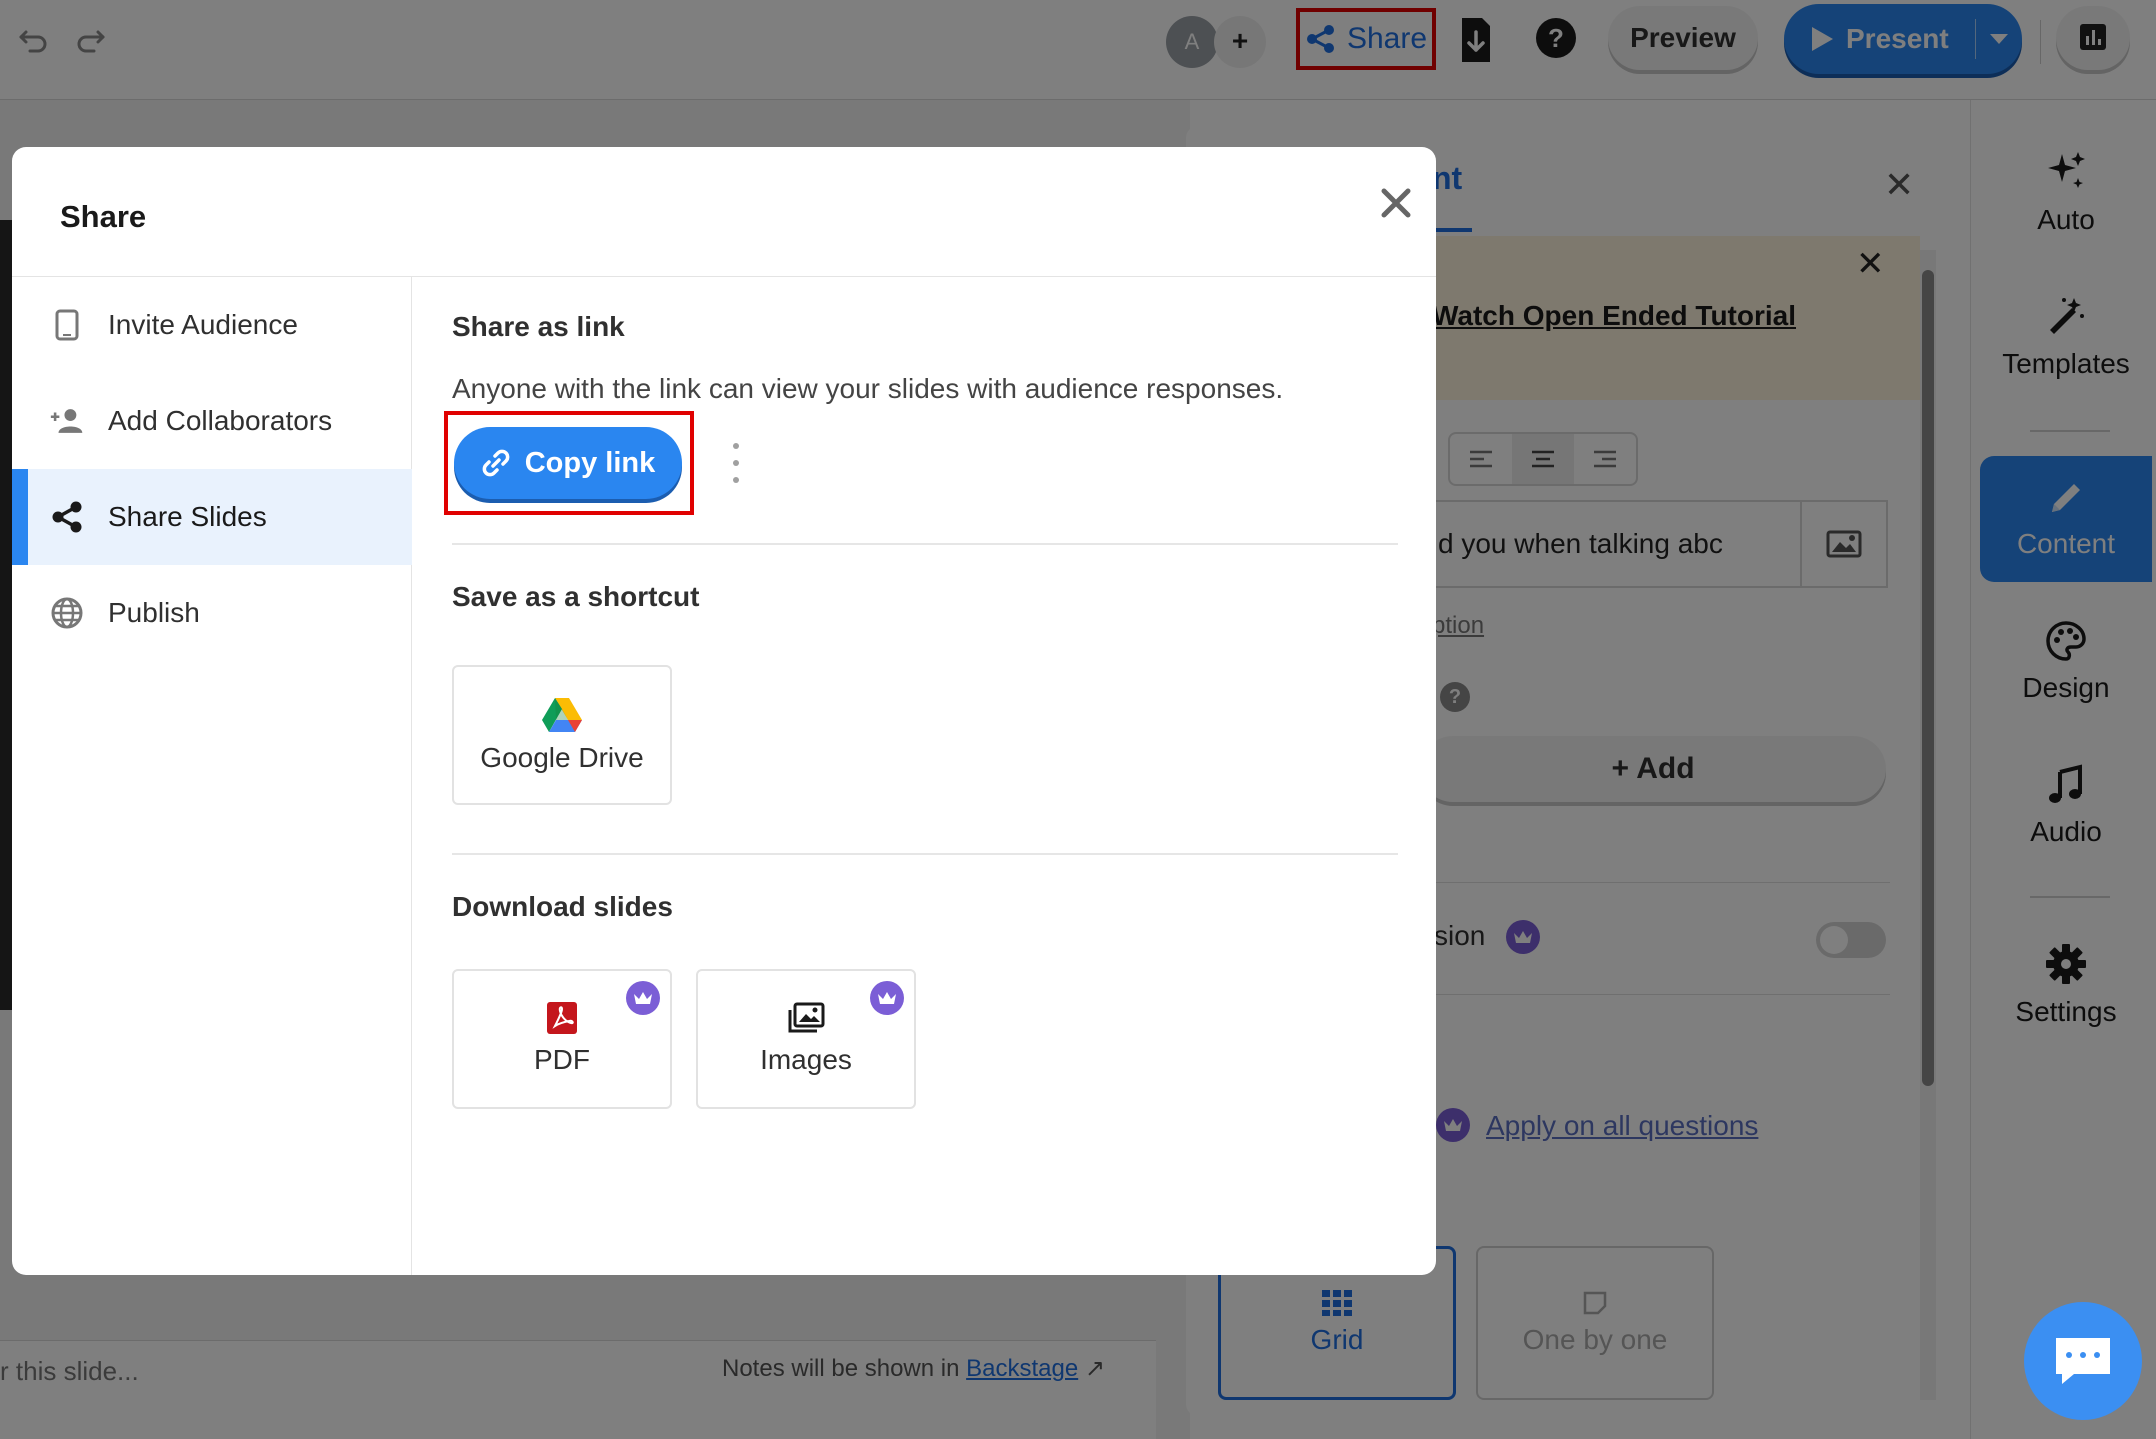 This screenshot has width=2156, height=1439. Describe the element at coordinates (562, 1039) in the screenshot. I see `download-pdf-tile: PDF` at that location.